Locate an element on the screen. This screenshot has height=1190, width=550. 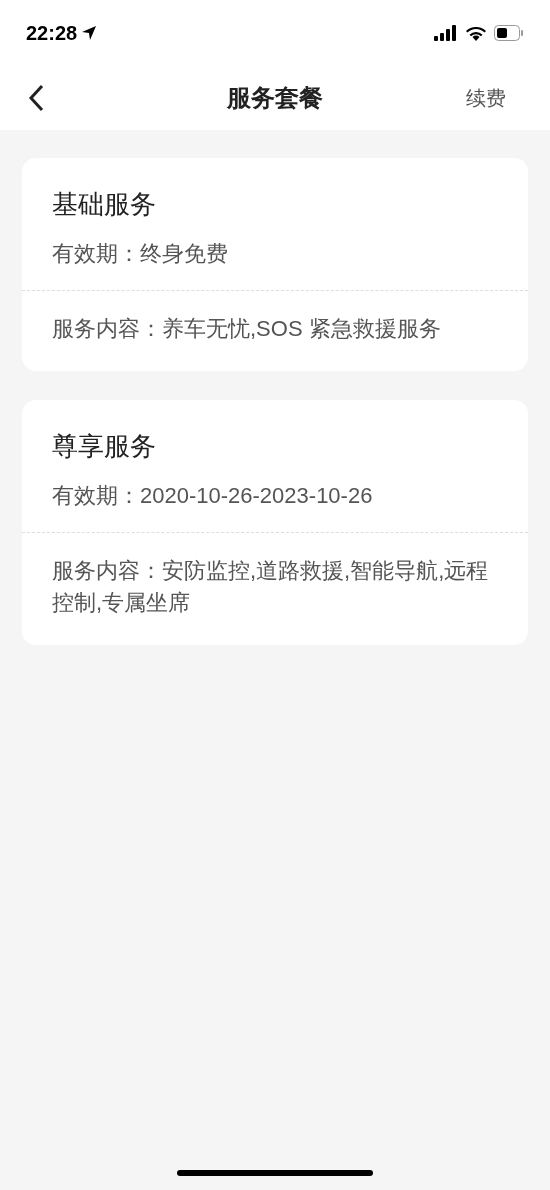
page-title: 服务套餐 is located at coordinates (275, 97).